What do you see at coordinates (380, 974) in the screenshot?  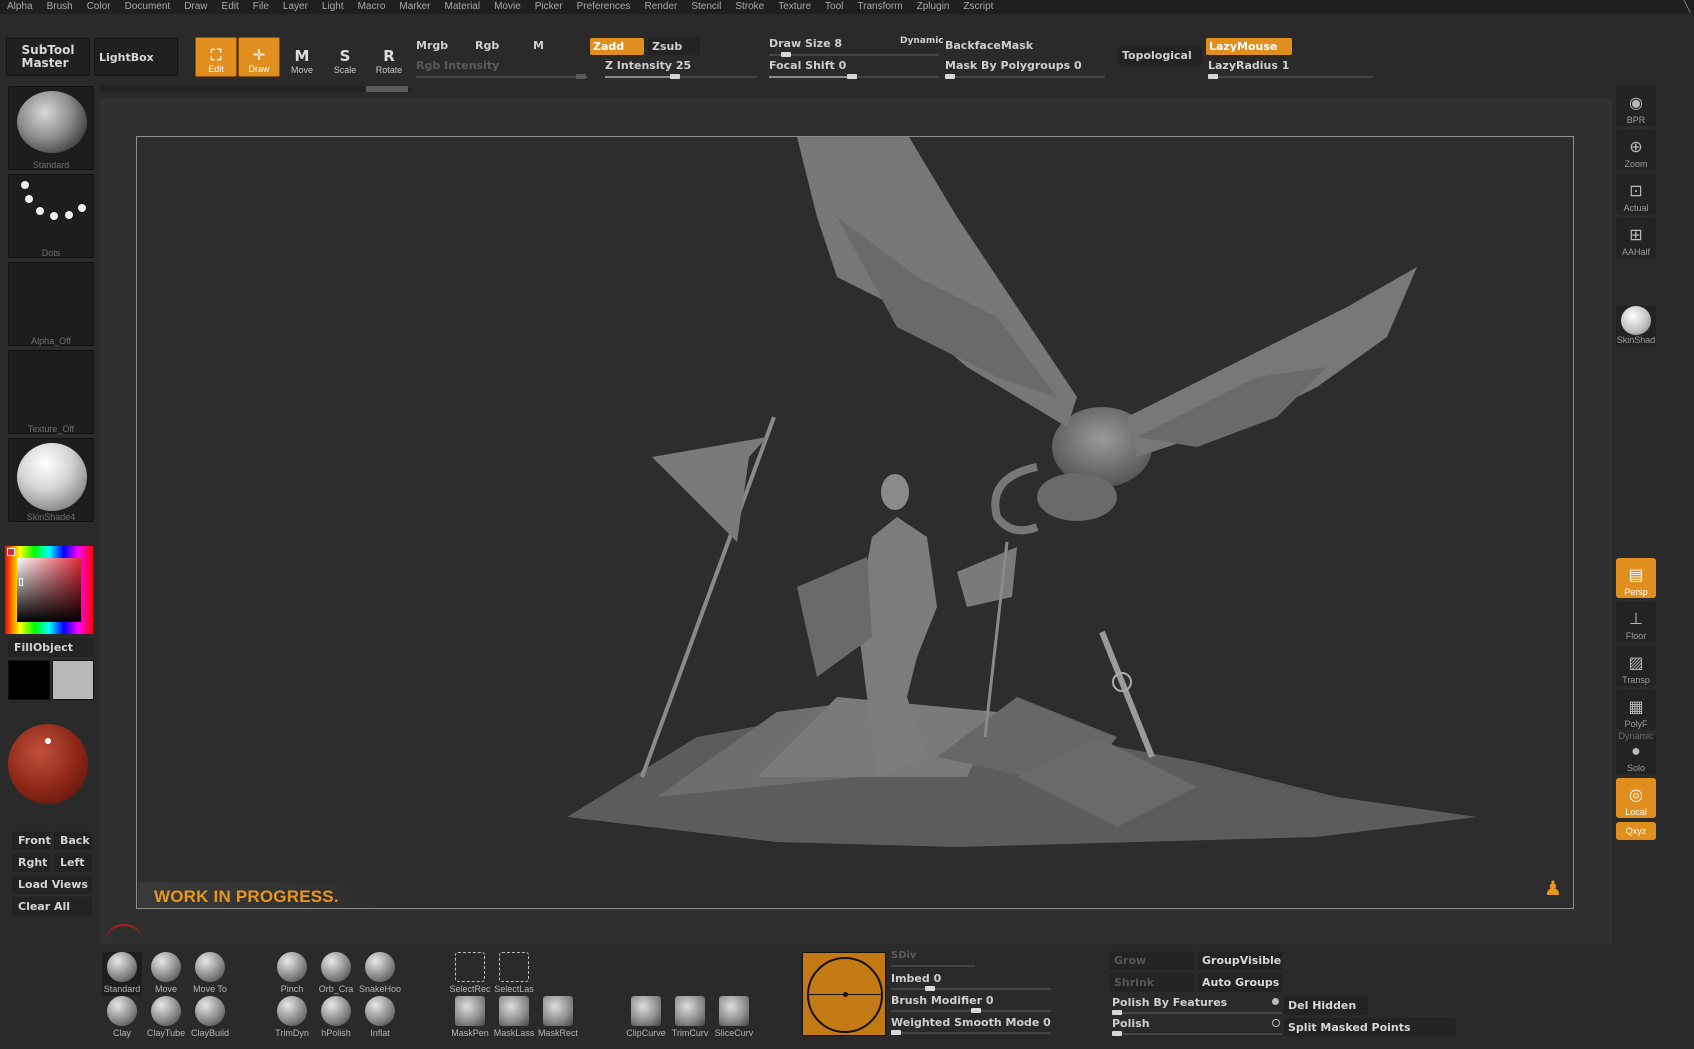 I see `brush-snakehoo: SnakeHoo` at bounding box center [380, 974].